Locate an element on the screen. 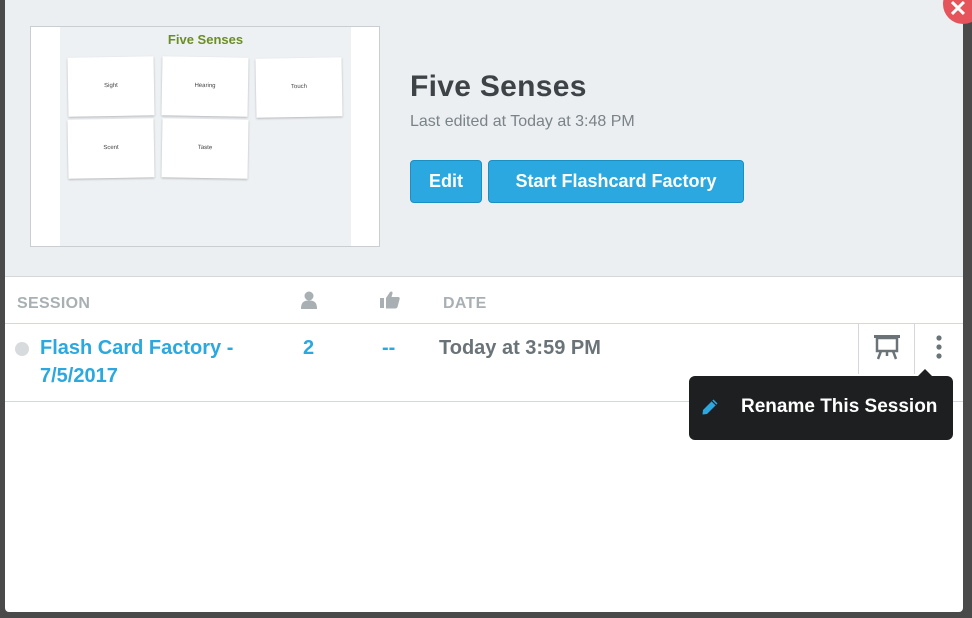 The height and width of the screenshot is (618, 972). likes-count: -- is located at coordinates (389, 348).